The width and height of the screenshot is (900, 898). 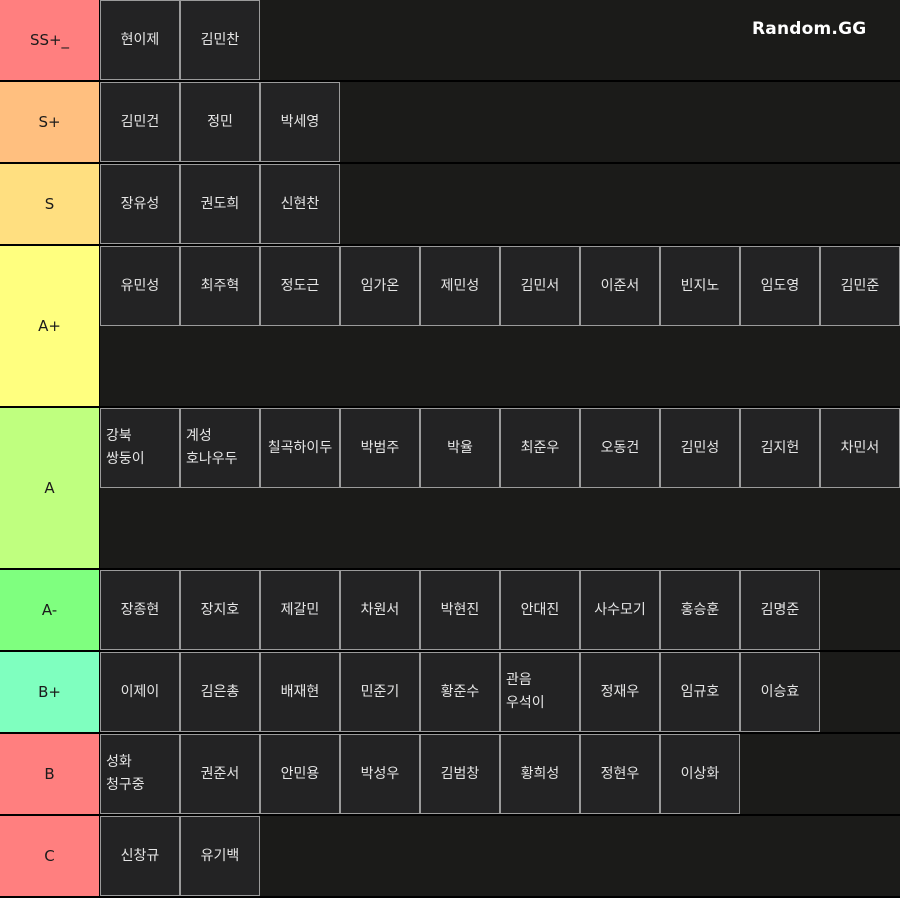 What do you see at coordinates (780, 448) in the screenshot?
I see `tier-item: 김지헌` at bounding box center [780, 448].